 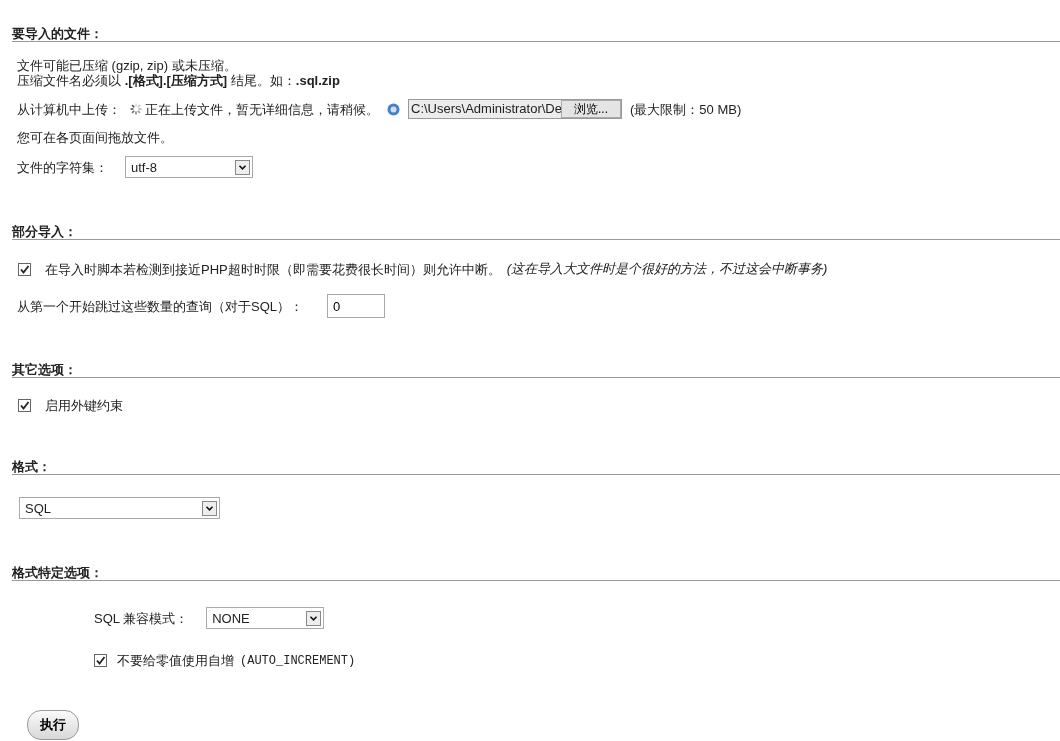 I want to click on upload-label: 从计算机中上传：, so click(x=69, y=109).